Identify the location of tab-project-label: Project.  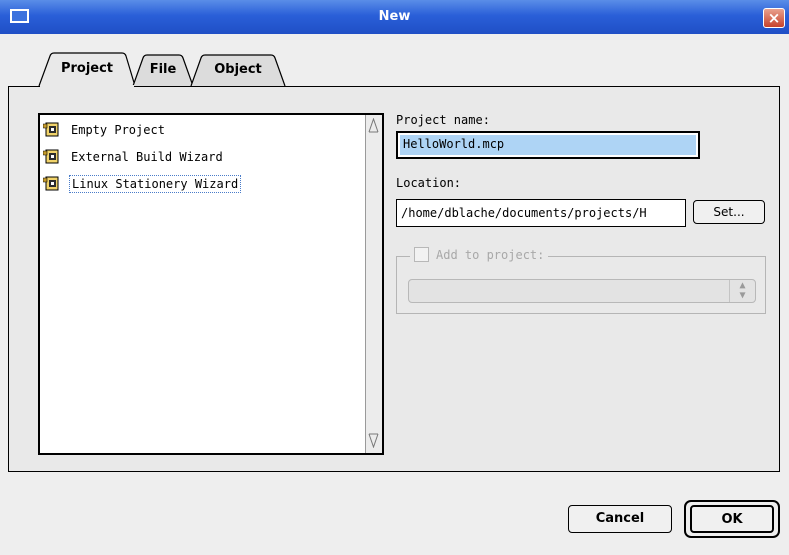
(87, 68).